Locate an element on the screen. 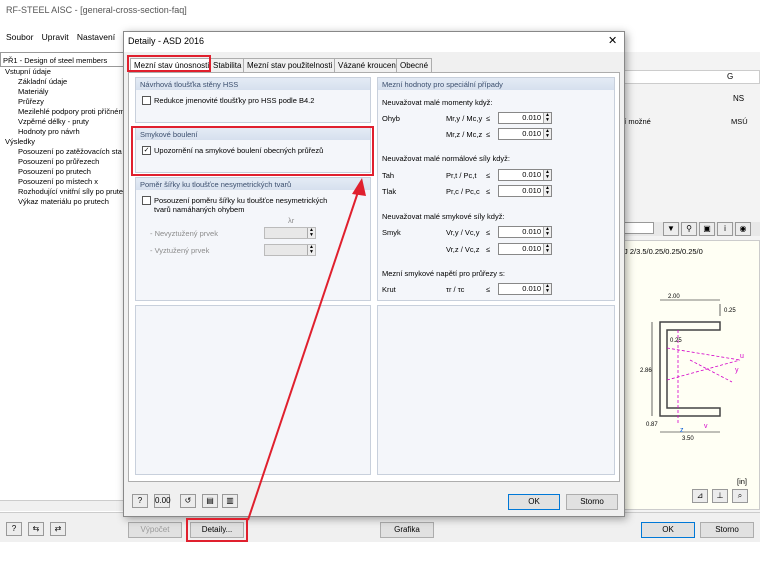 Image resolution: width=760 pixels, height=575 pixels. annotation-arrow is located at coordinates (306, 349).